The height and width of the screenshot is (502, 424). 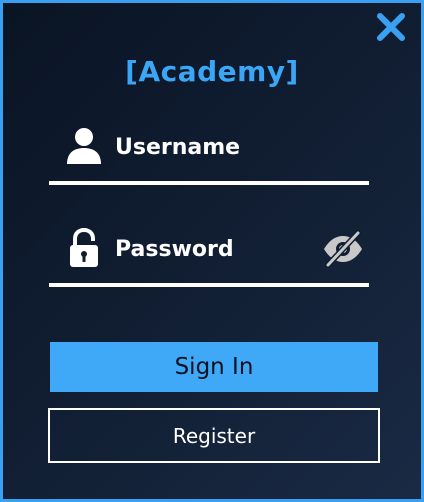 I want to click on password-field, so click(x=209, y=256).